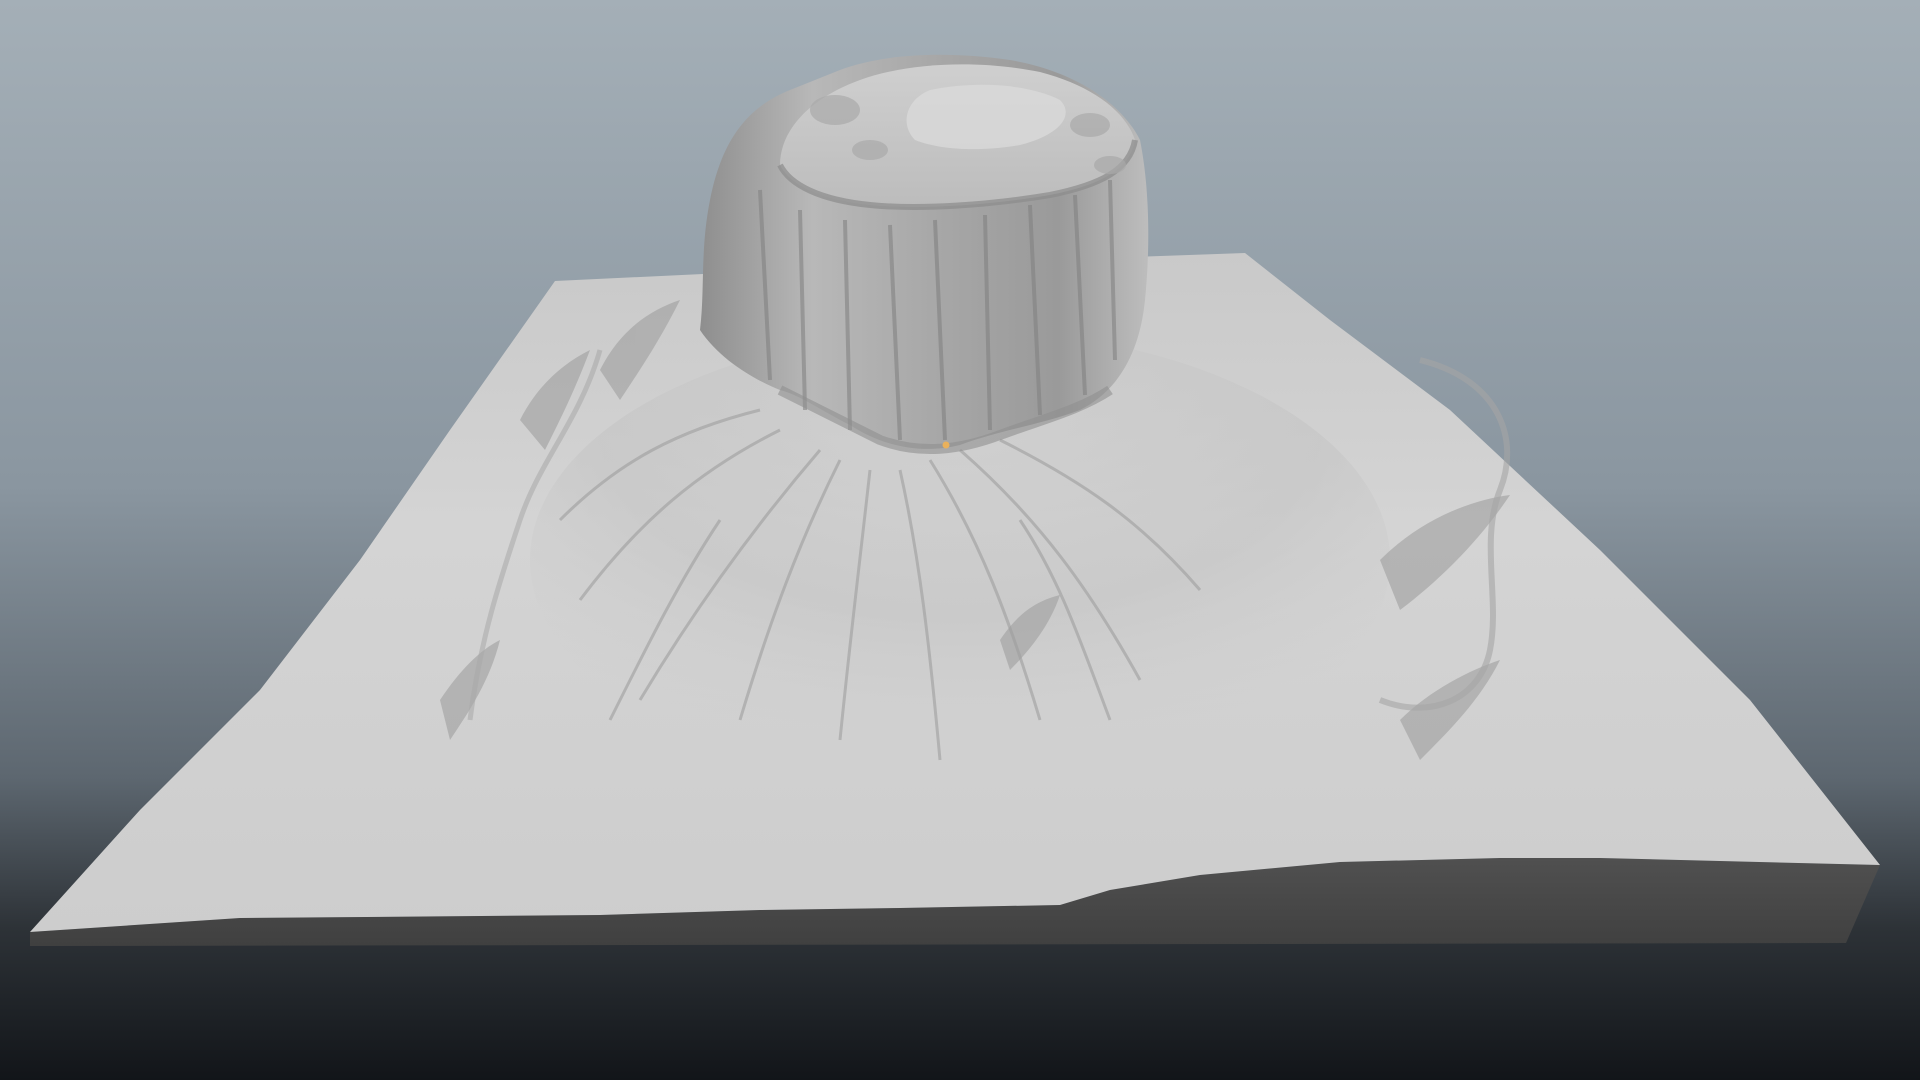 This screenshot has width=1920, height=1080. Describe the element at coordinates (946, 445) in the screenshot. I see `pivot-marker` at that location.